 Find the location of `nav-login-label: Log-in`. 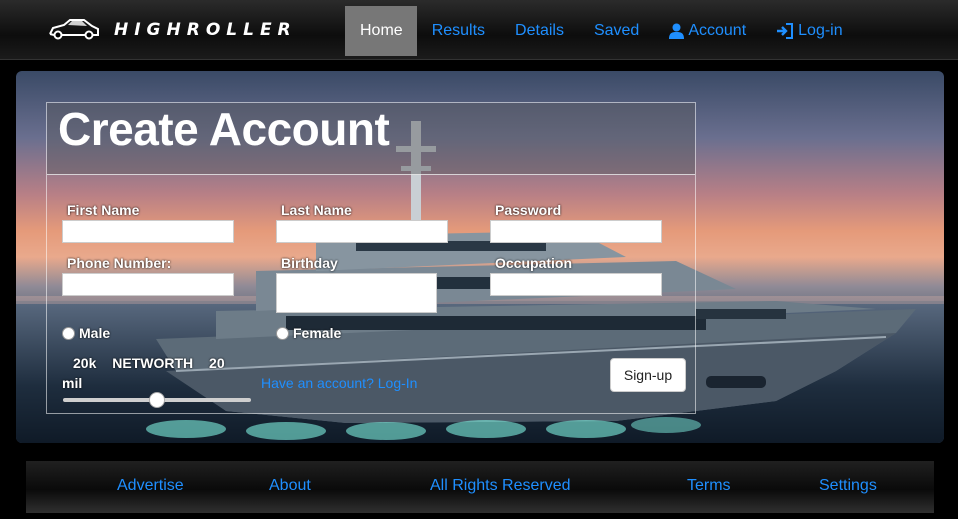

nav-login-label: Log-in is located at coordinates (820, 30).